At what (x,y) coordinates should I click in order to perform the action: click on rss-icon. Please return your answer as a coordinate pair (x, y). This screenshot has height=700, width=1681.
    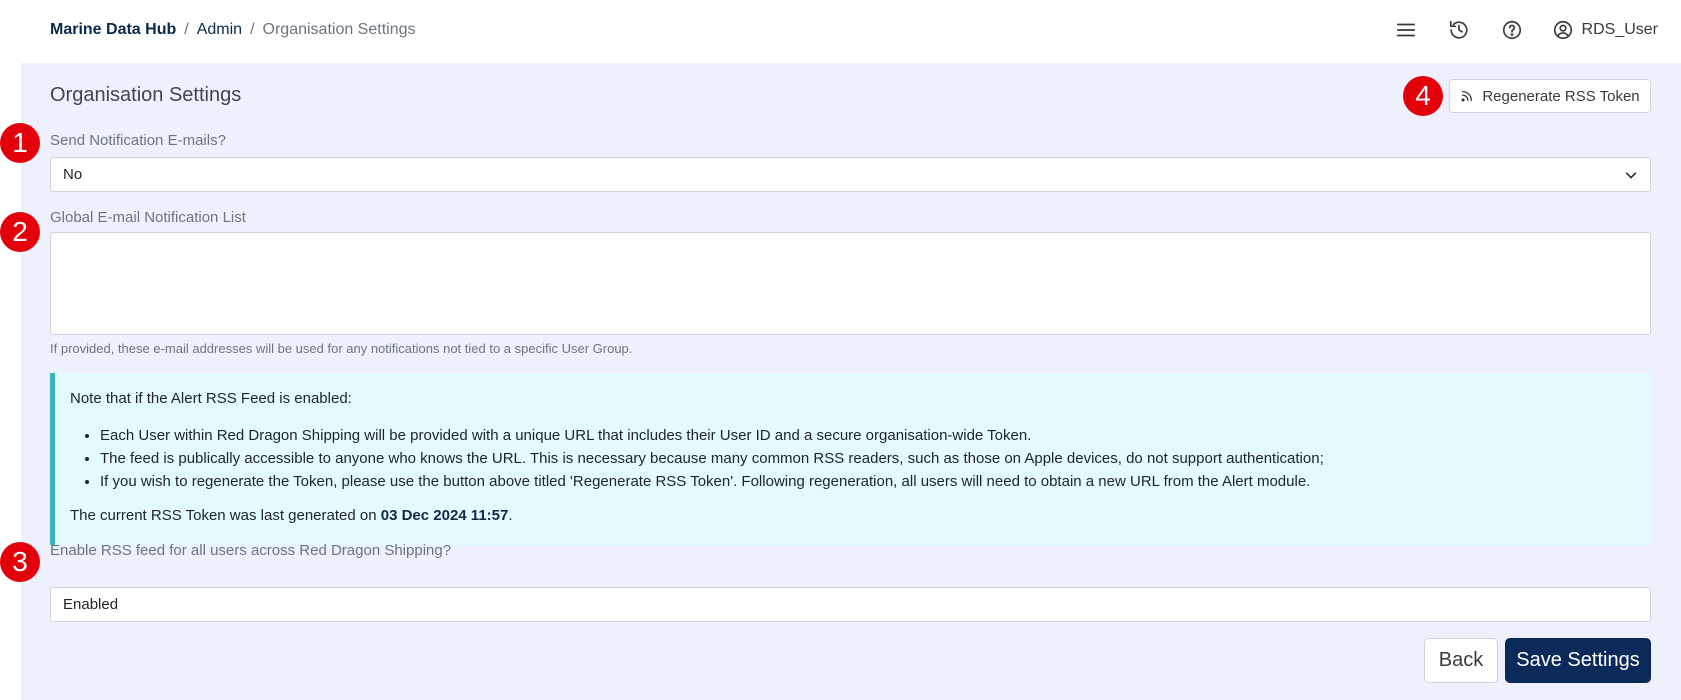
    Looking at the image, I should click on (1467, 96).